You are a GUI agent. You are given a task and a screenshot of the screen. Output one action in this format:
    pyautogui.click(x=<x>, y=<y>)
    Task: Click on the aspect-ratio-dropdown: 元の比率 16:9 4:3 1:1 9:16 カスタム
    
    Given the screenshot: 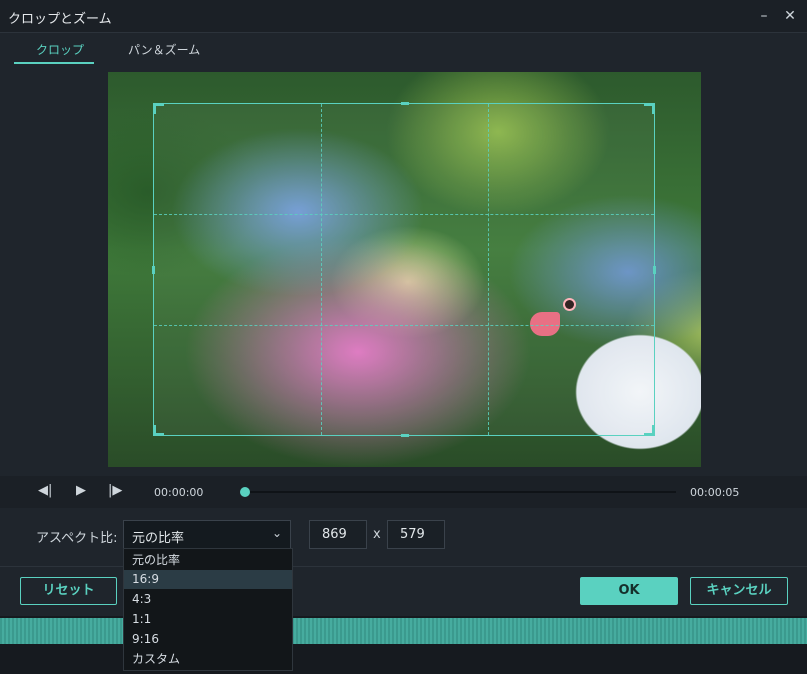 What is the action you would take?
    pyautogui.click(x=208, y=609)
    